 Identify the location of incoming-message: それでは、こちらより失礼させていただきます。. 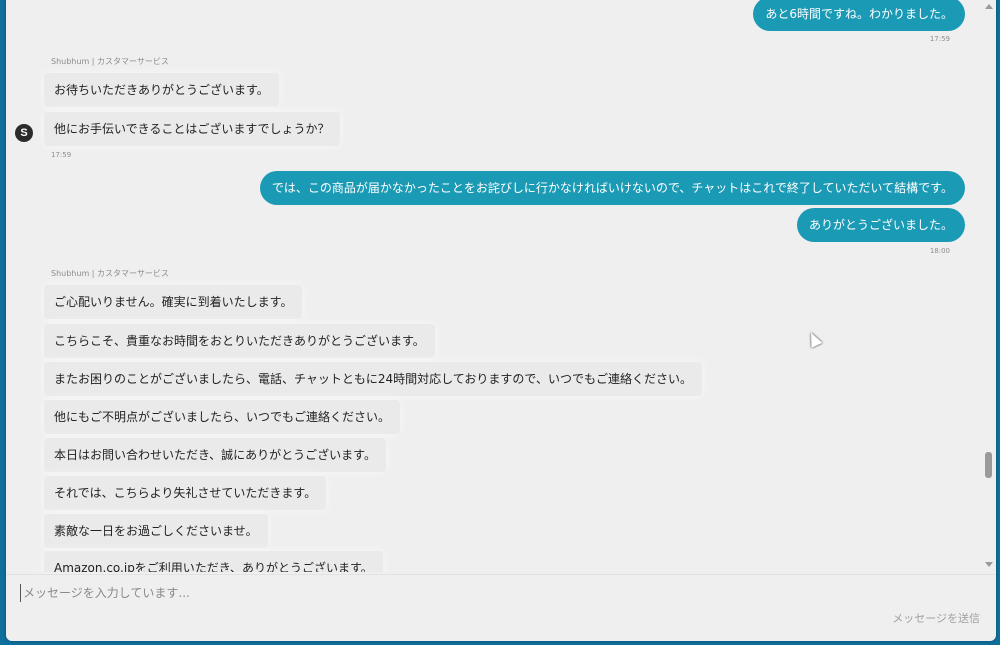
(185, 493).